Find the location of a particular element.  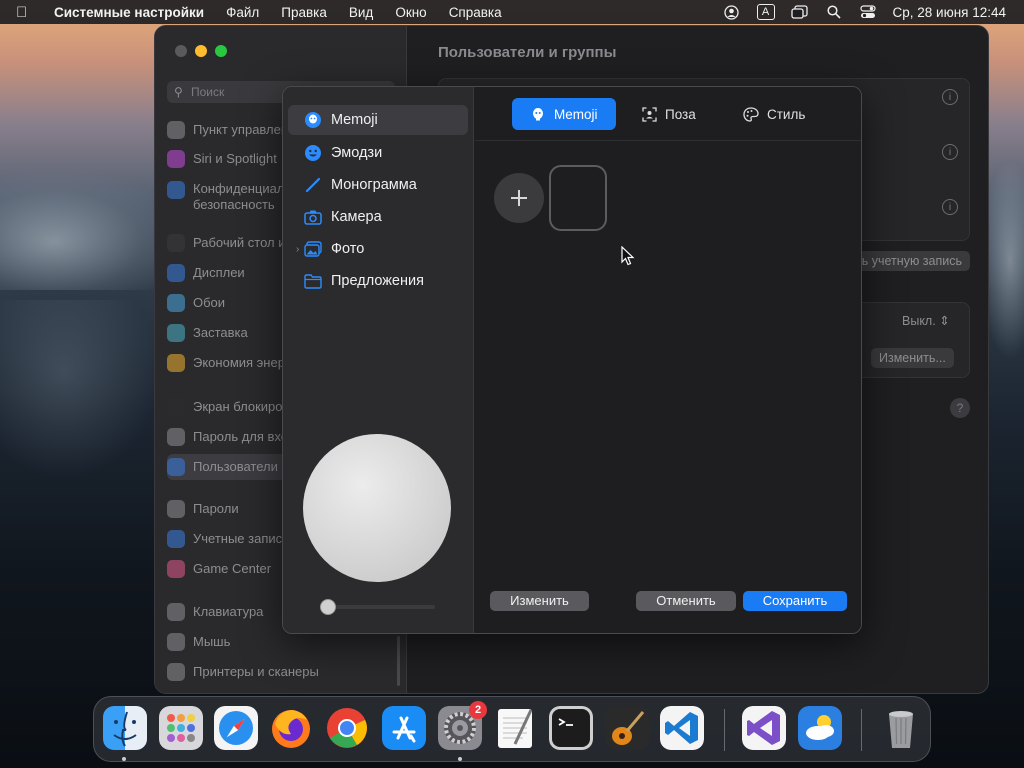

category-suggestions-label: Предложения is located at coordinates (377, 281).